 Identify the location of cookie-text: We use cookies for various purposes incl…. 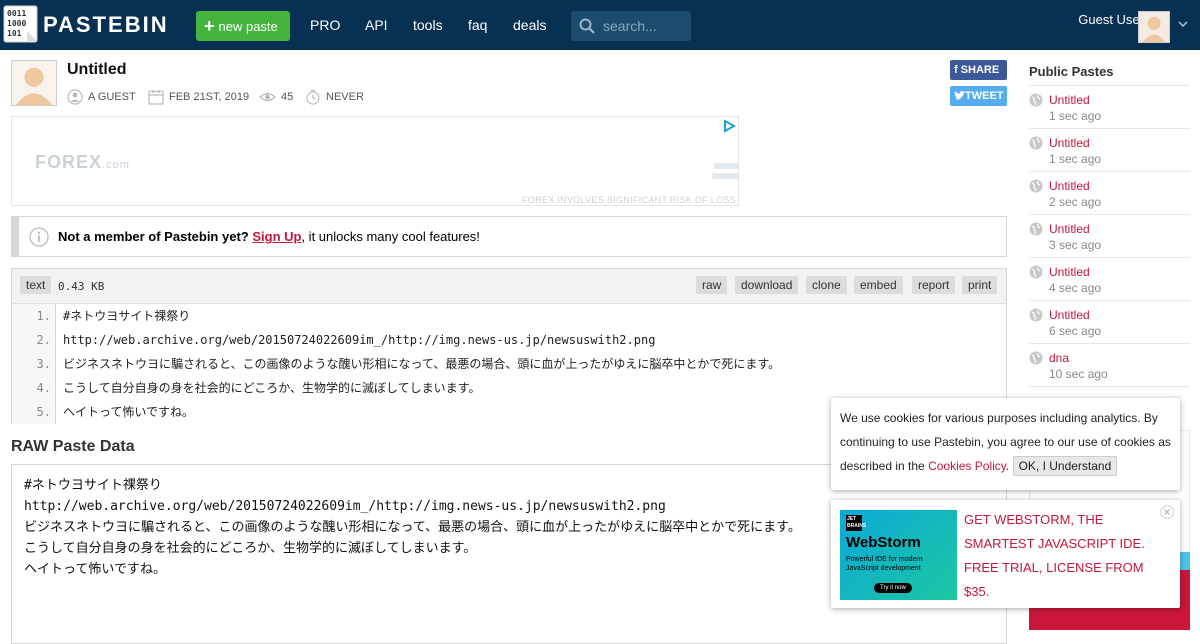
(1005, 442).